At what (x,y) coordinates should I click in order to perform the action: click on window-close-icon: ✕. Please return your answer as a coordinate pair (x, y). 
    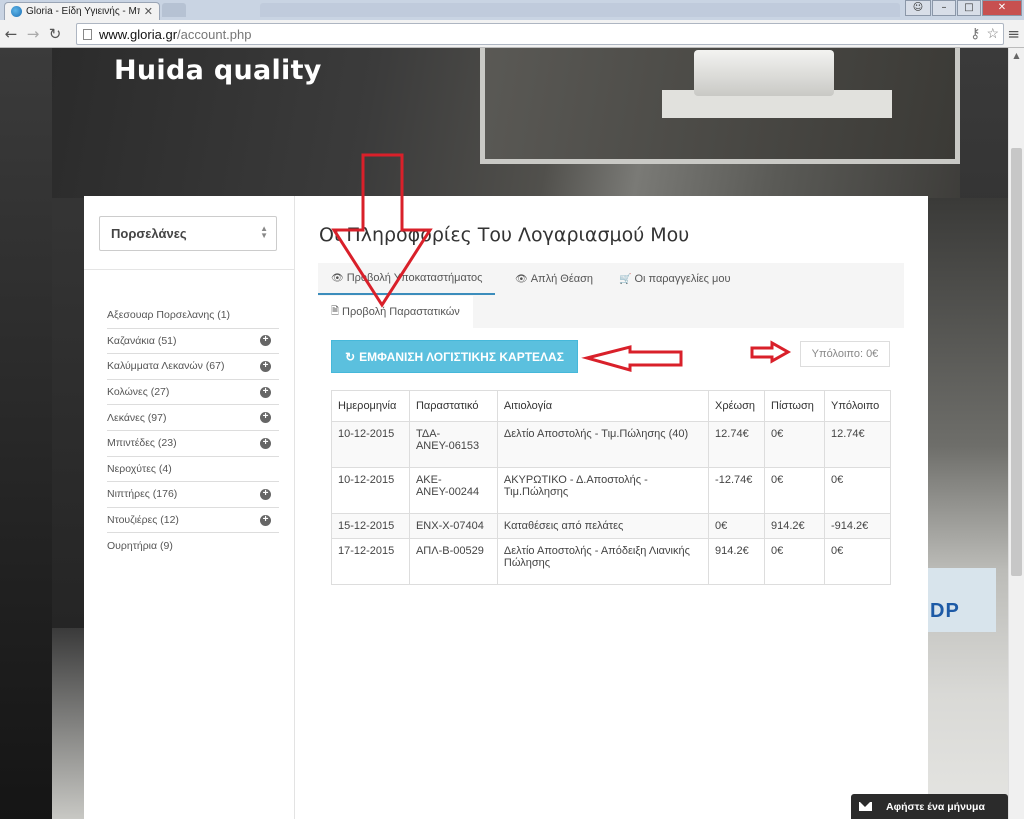
    Looking at the image, I should click on (1002, 8).